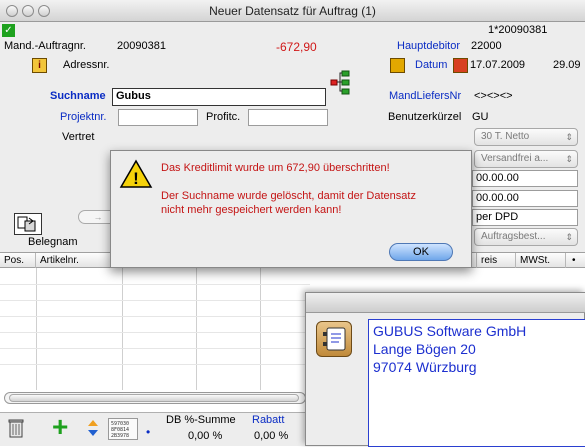  I want to click on trash-icon, so click(16, 428).